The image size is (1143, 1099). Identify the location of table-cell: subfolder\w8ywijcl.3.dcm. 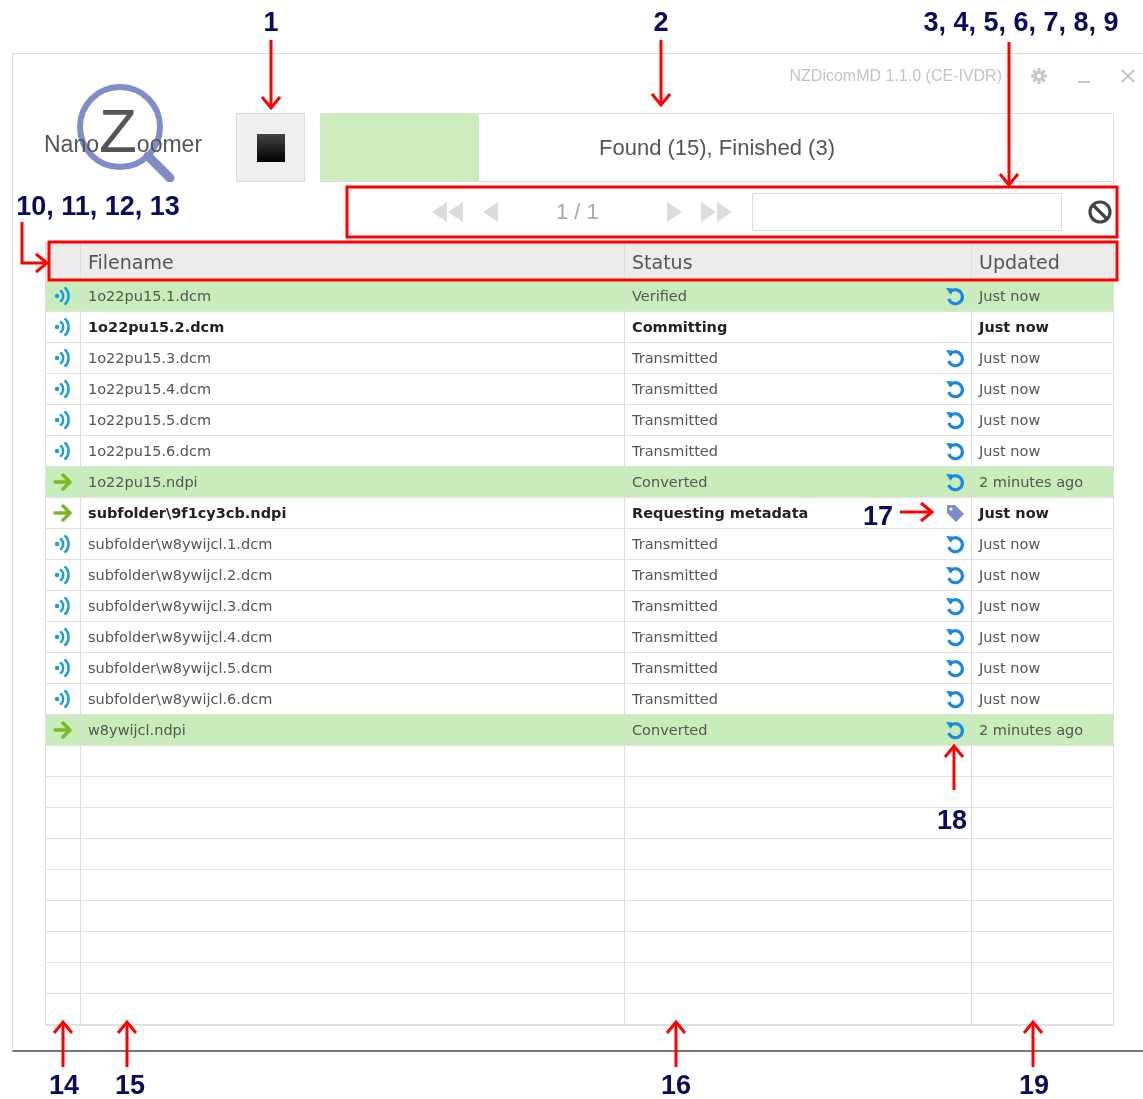
(180, 606).